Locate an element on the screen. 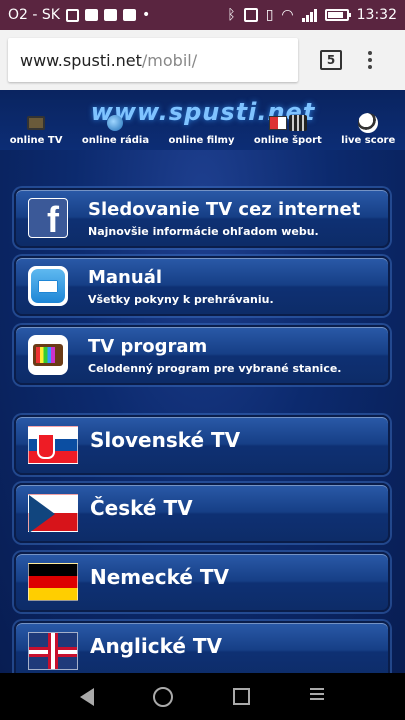 The image size is (405, 720). nav-label: online rádia is located at coordinates (115, 140).